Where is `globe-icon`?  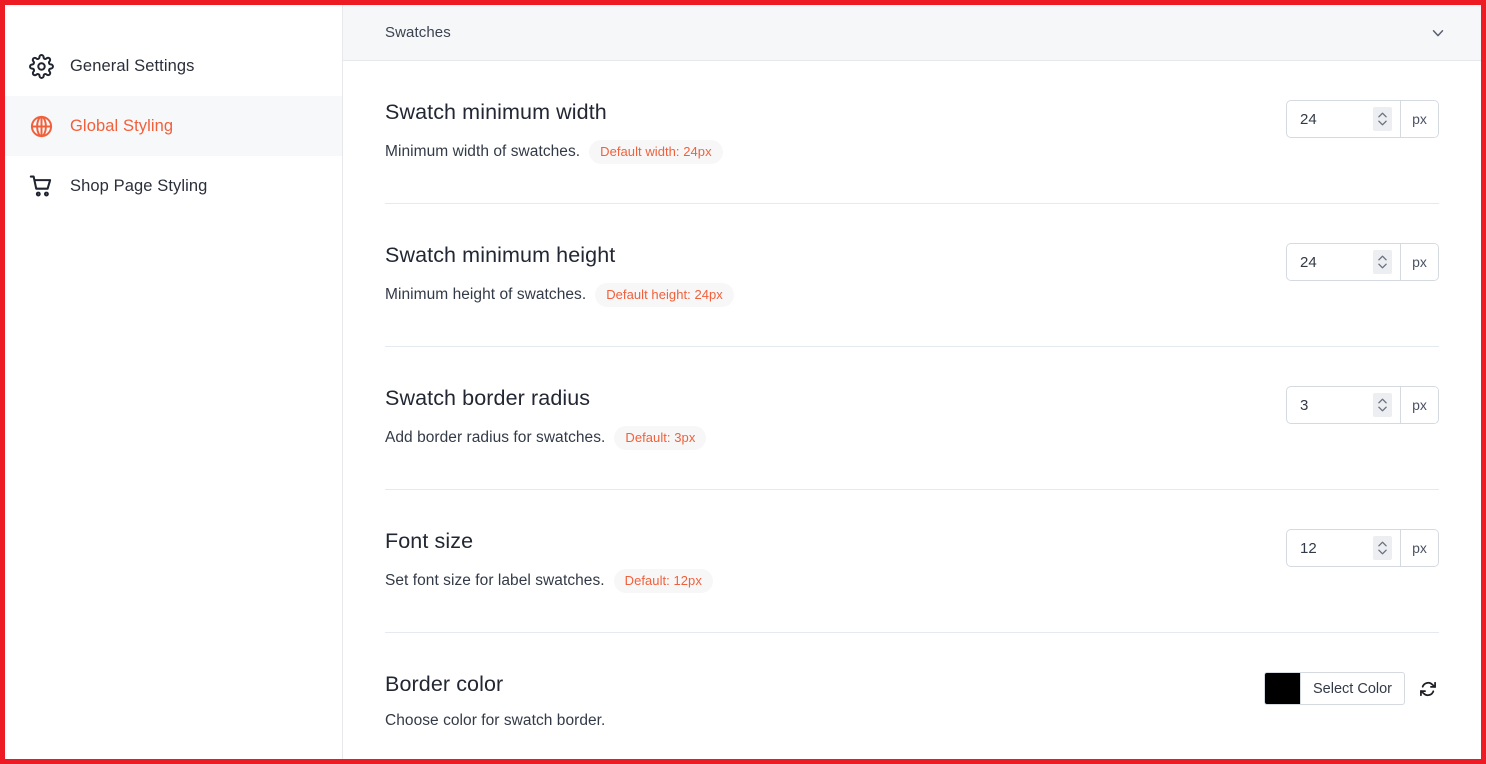
globe-icon is located at coordinates (41, 126).